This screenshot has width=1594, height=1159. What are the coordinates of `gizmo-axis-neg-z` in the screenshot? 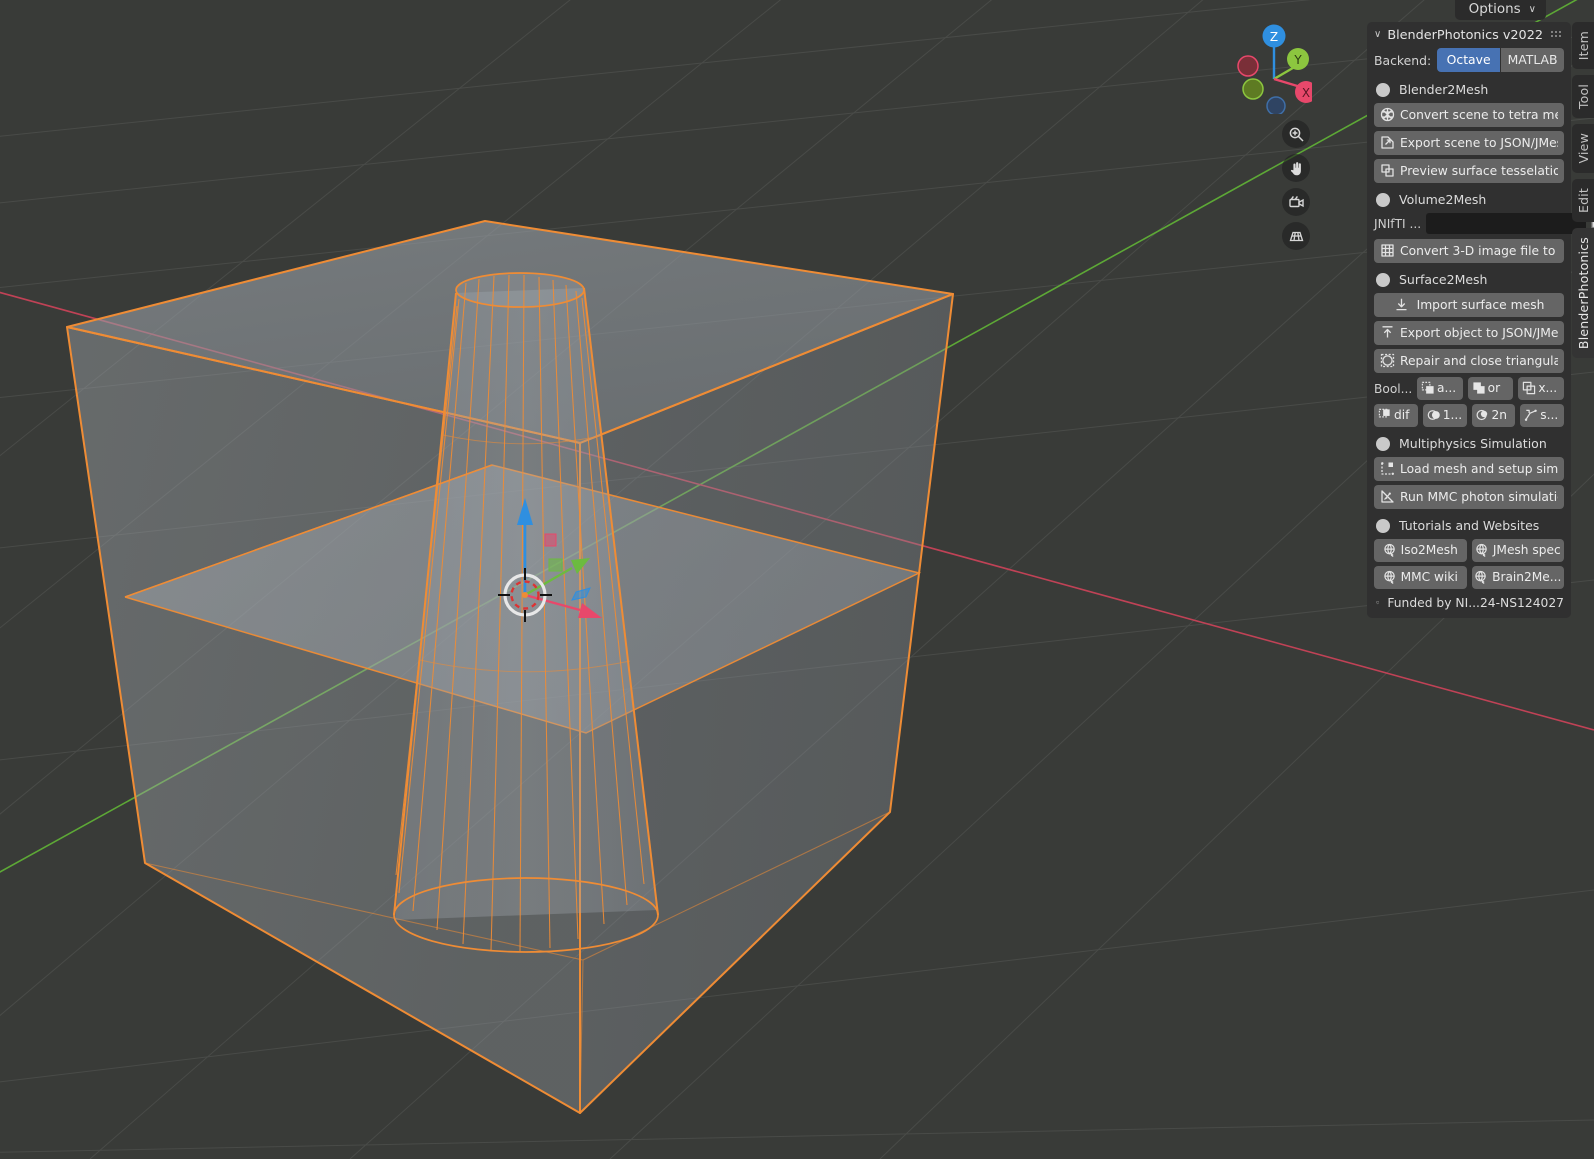 It's located at (1276, 106).